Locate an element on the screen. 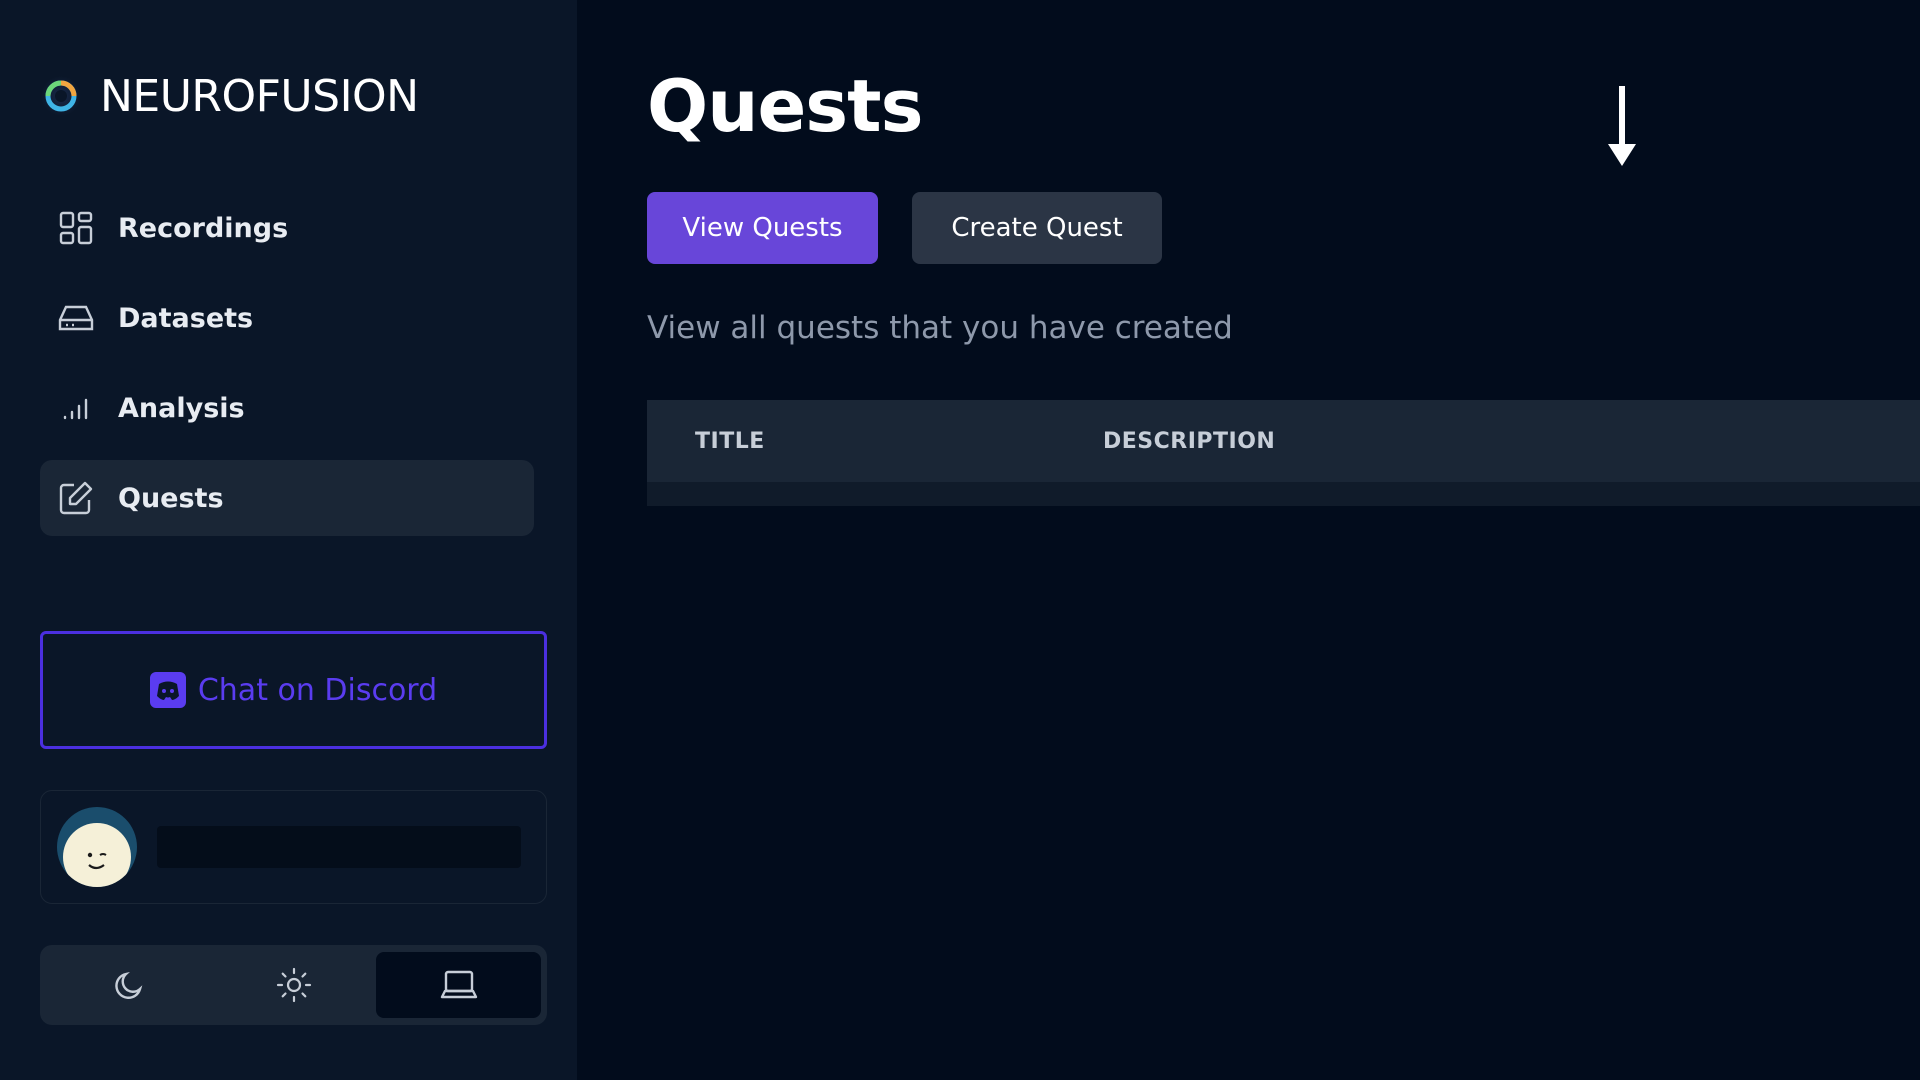 The image size is (1920, 1080). view-quests-button: View Quests is located at coordinates (762, 228).